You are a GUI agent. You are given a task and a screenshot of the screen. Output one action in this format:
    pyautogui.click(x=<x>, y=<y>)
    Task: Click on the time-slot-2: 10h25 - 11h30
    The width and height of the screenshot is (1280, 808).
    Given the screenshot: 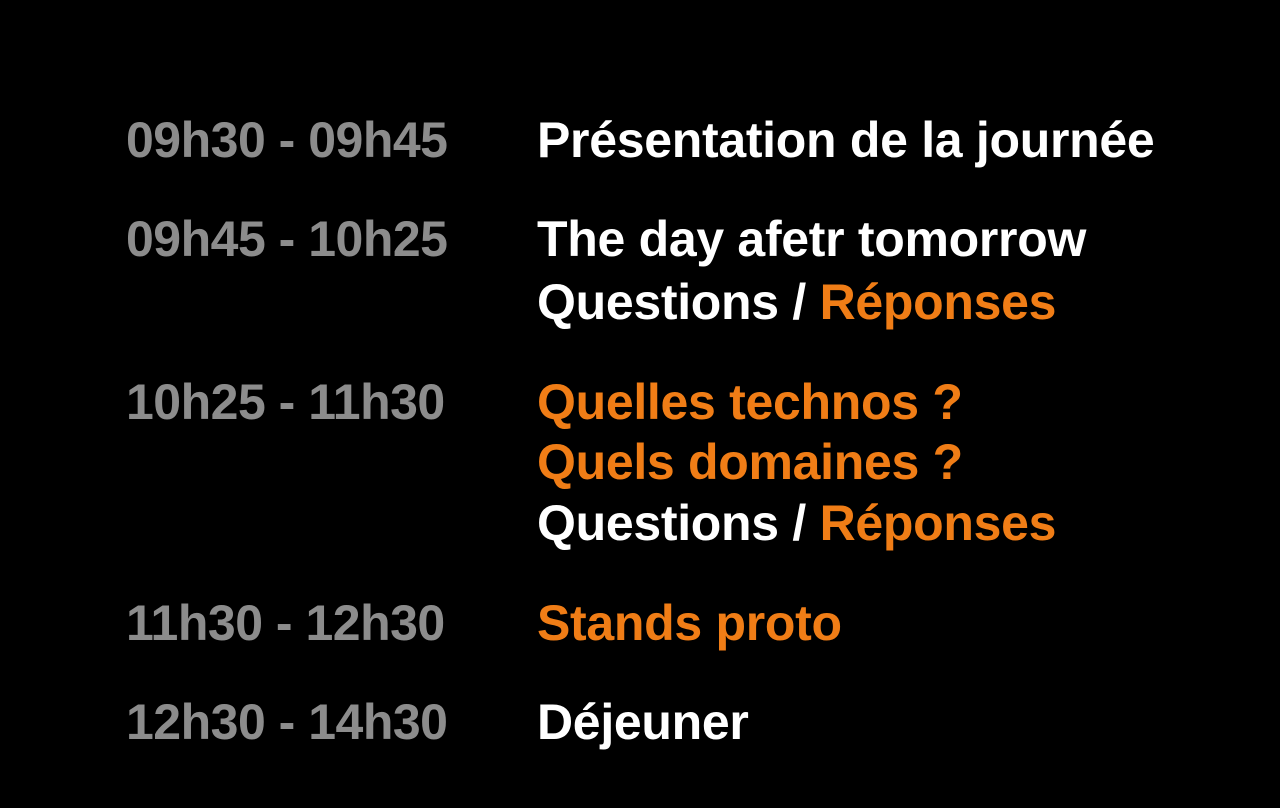 What is the action you would take?
    pyautogui.click(x=285, y=402)
    